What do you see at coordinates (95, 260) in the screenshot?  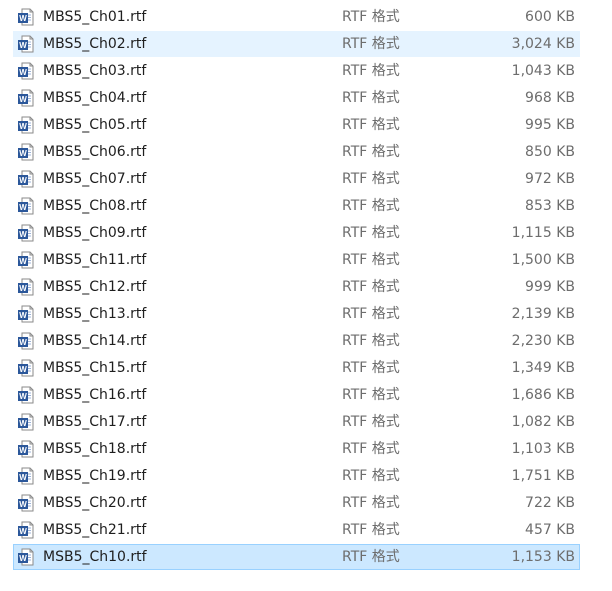 I see `file-name: MBS5_Ch11.rtf` at bounding box center [95, 260].